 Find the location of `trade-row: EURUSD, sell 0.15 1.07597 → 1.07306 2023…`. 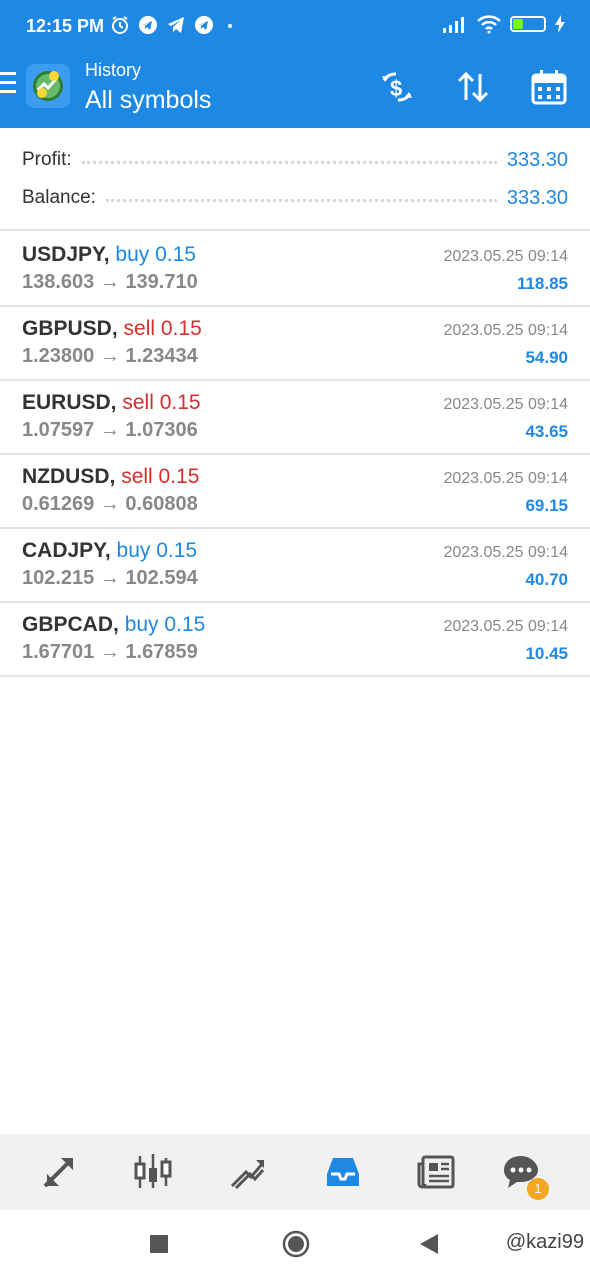

trade-row: EURUSD, sell 0.15 1.07597 → 1.07306 2023… is located at coordinates (295, 418).